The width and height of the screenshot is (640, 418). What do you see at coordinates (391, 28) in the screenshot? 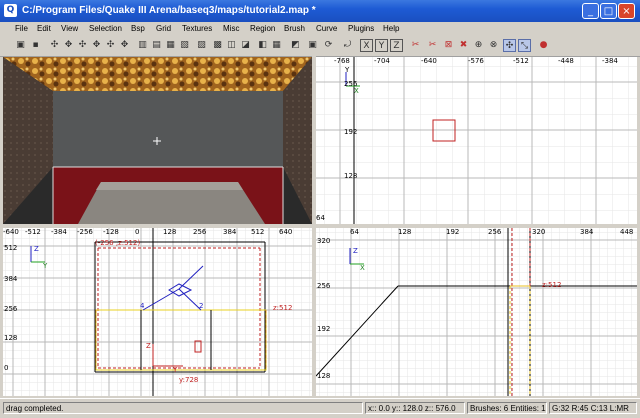
I see `menu-help: Help` at bounding box center [391, 28].